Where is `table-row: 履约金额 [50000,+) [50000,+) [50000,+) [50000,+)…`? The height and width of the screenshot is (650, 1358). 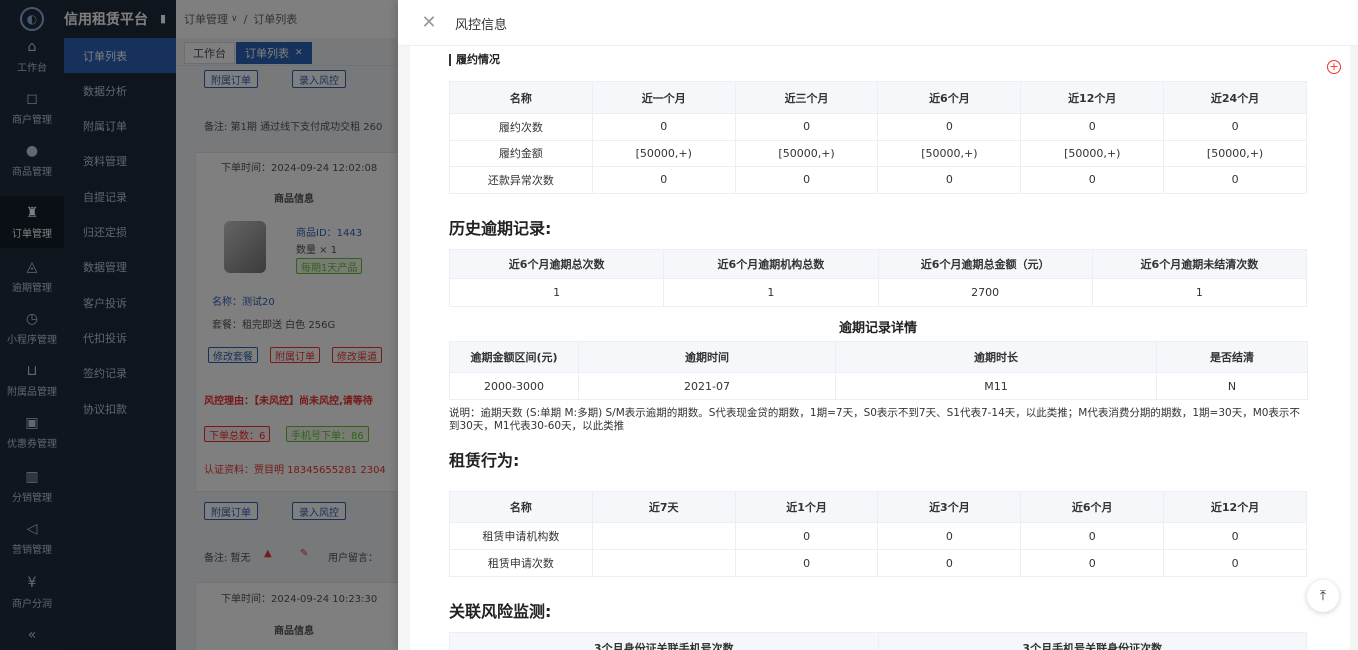
table-row: 履约金额 [50000,+) [50000,+) [50000,+) [50000,+)… is located at coordinates (878, 153).